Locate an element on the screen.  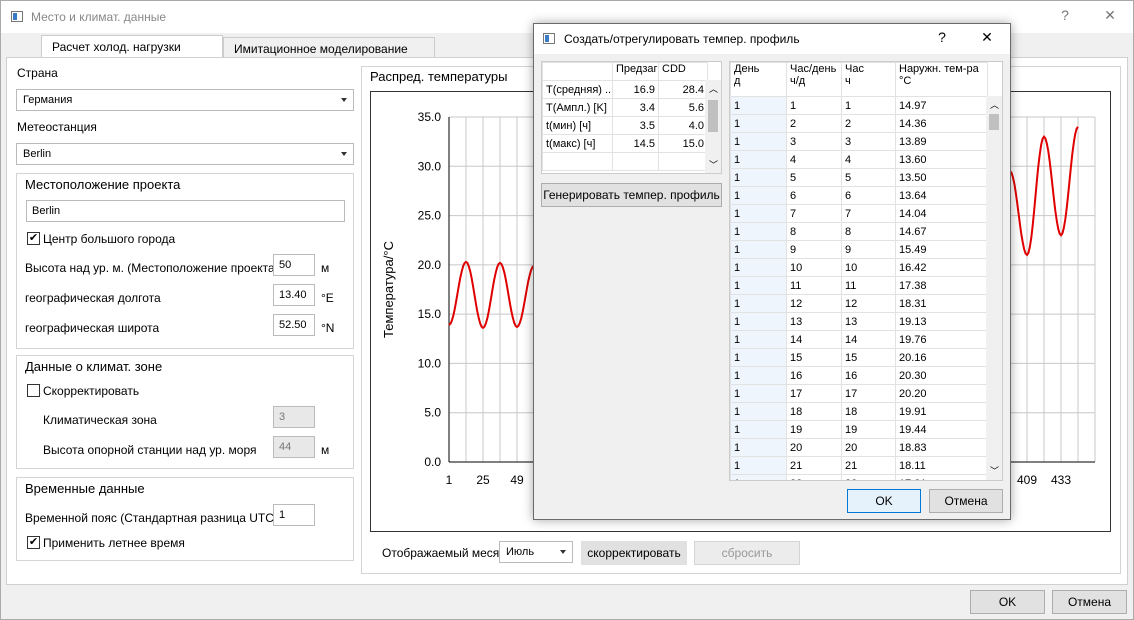
params-cell: 15.0 is located at coordinates (683, 143).